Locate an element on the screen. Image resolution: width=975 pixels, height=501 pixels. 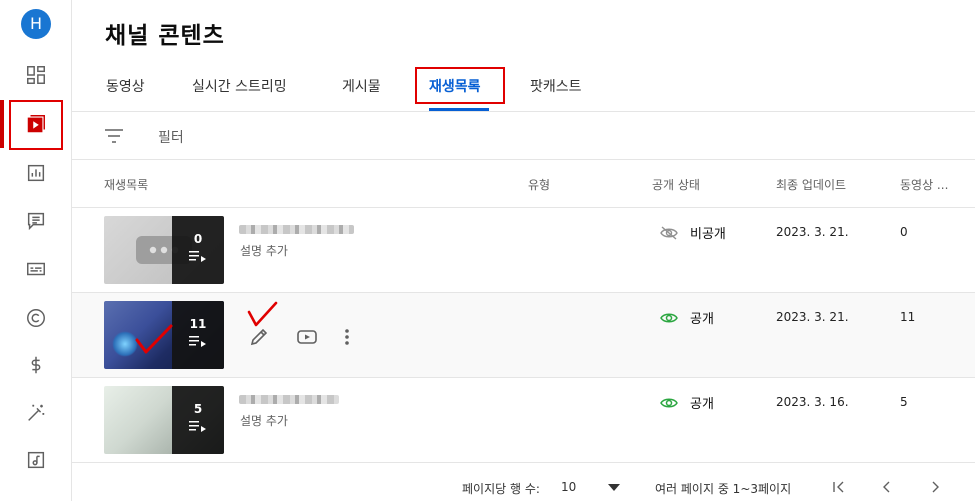
tab-posts: 게시물 is located at coordinates (361, 86).